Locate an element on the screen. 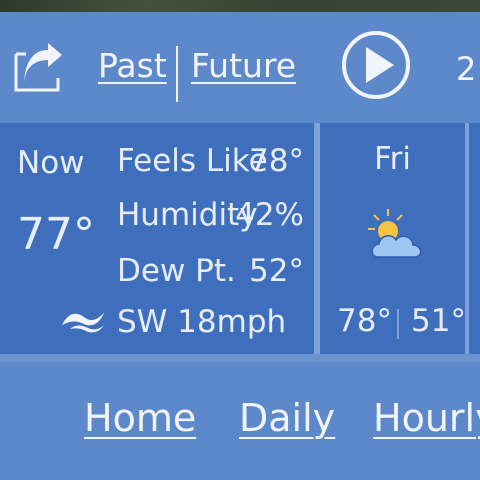  now-label: Now is located at coordinates (51, 163).